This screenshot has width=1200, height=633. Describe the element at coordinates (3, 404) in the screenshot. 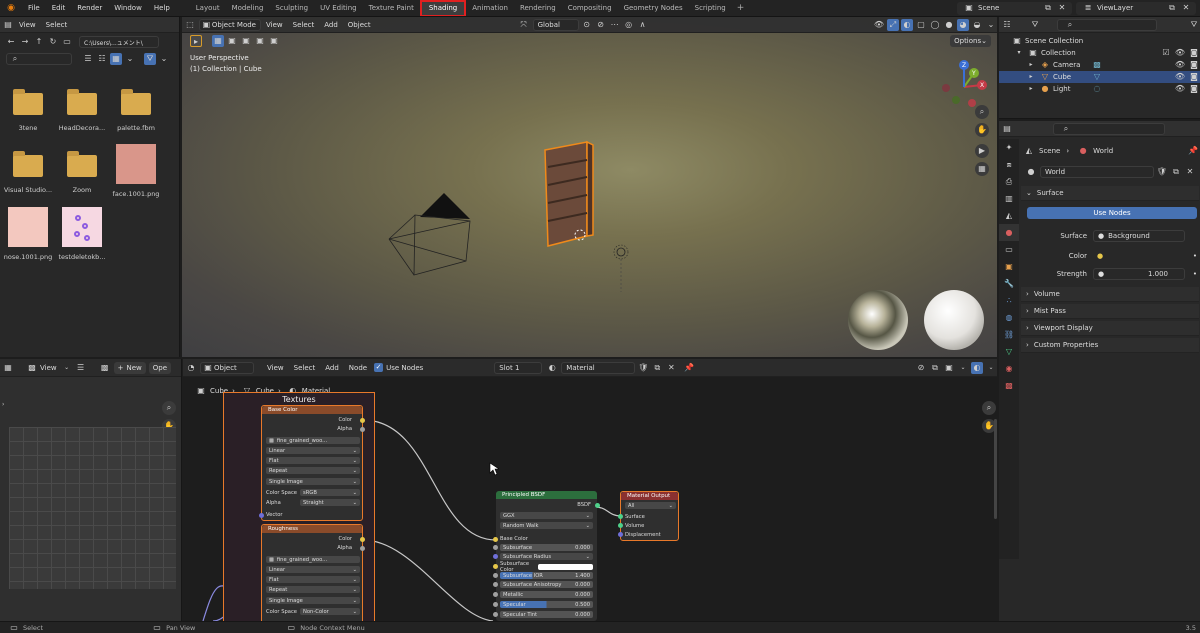

I see `sidebar-toggle-icon: ›` at that location.